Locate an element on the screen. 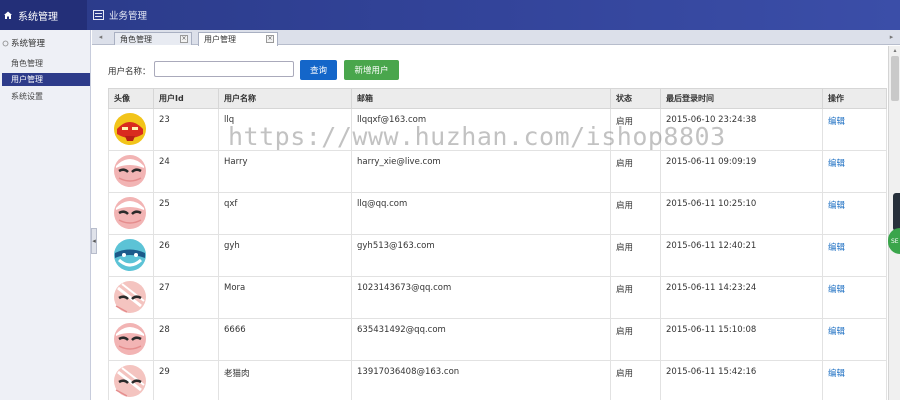 This screenshot has height=400, width=900. user-name-cell: qxf is located at coordinates (285, 213).